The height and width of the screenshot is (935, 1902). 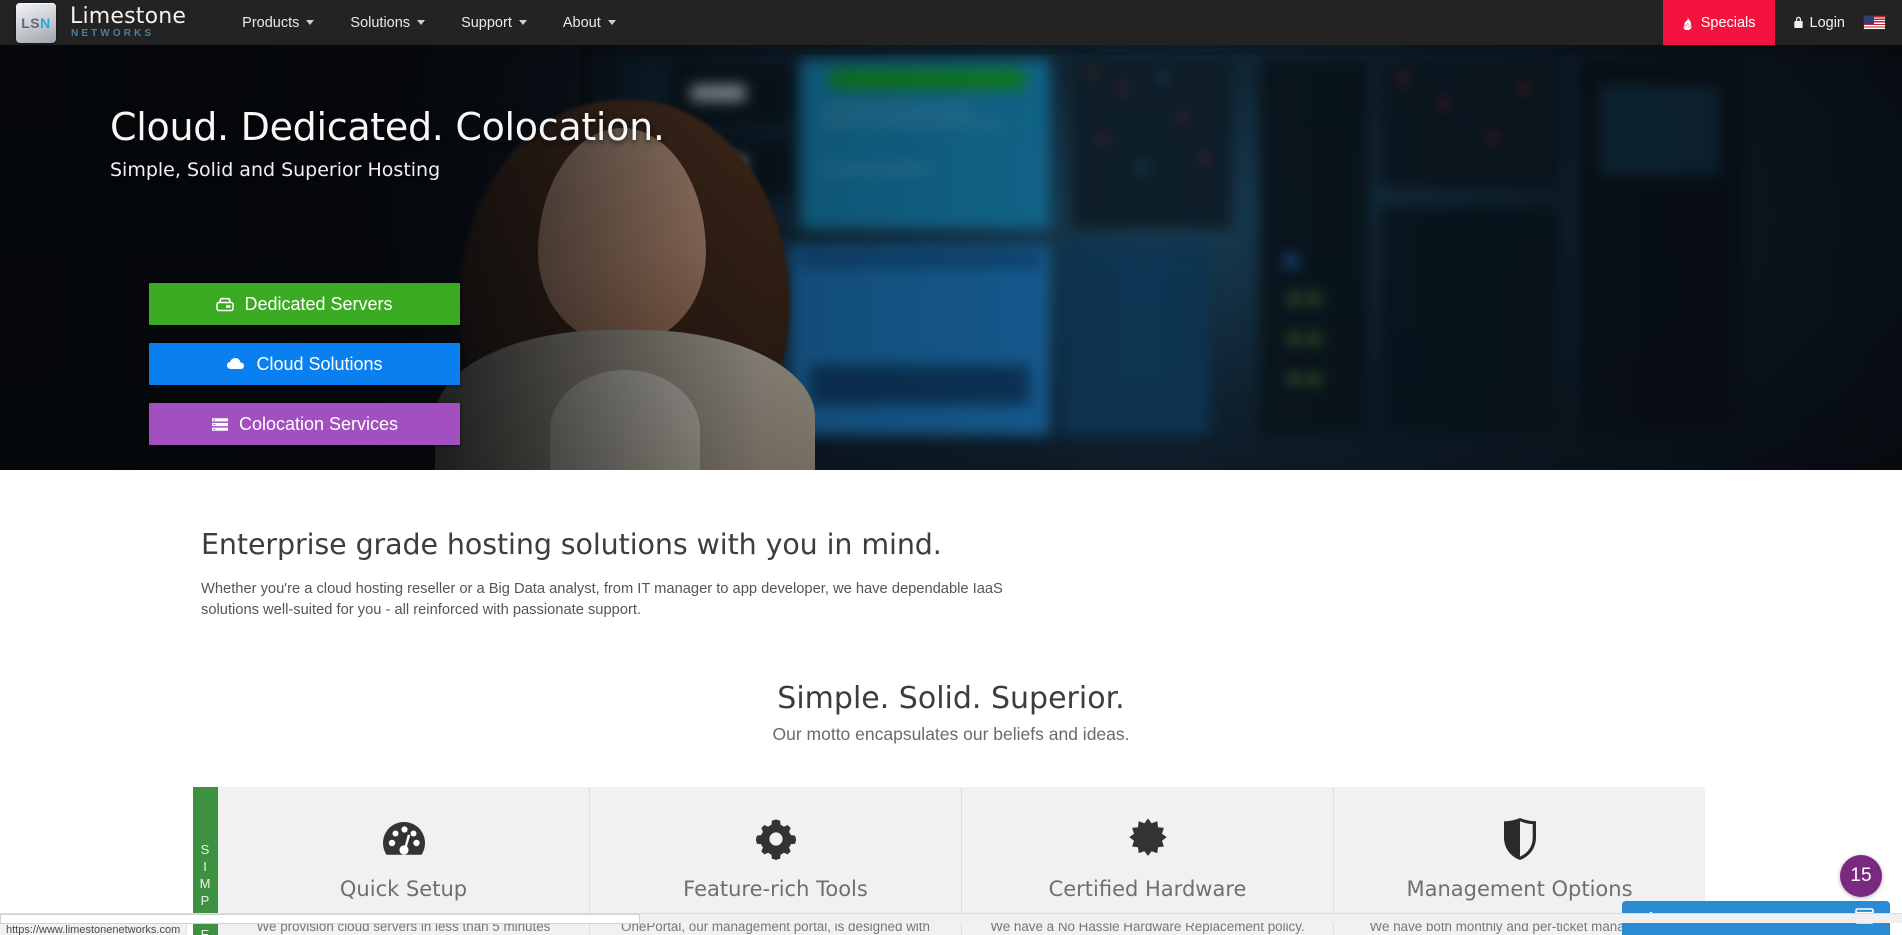 I want to click on login-label: Login, so click(x=1827, y=22).